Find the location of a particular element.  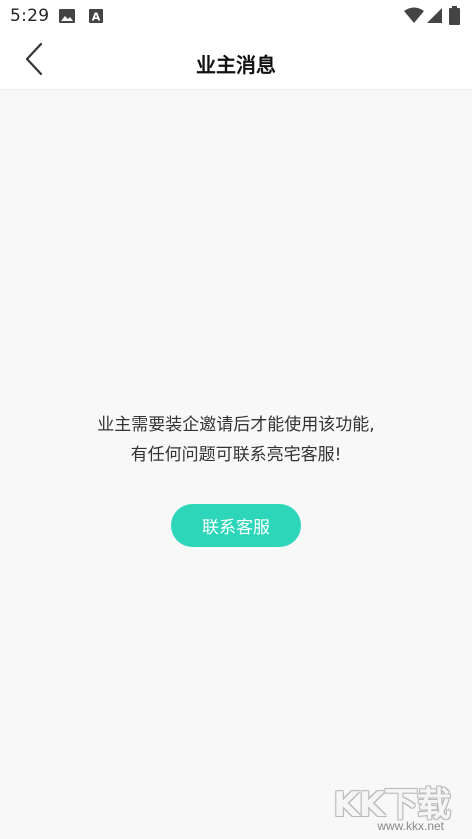

status-time: 5:29 is located at coordinates (30, 16).